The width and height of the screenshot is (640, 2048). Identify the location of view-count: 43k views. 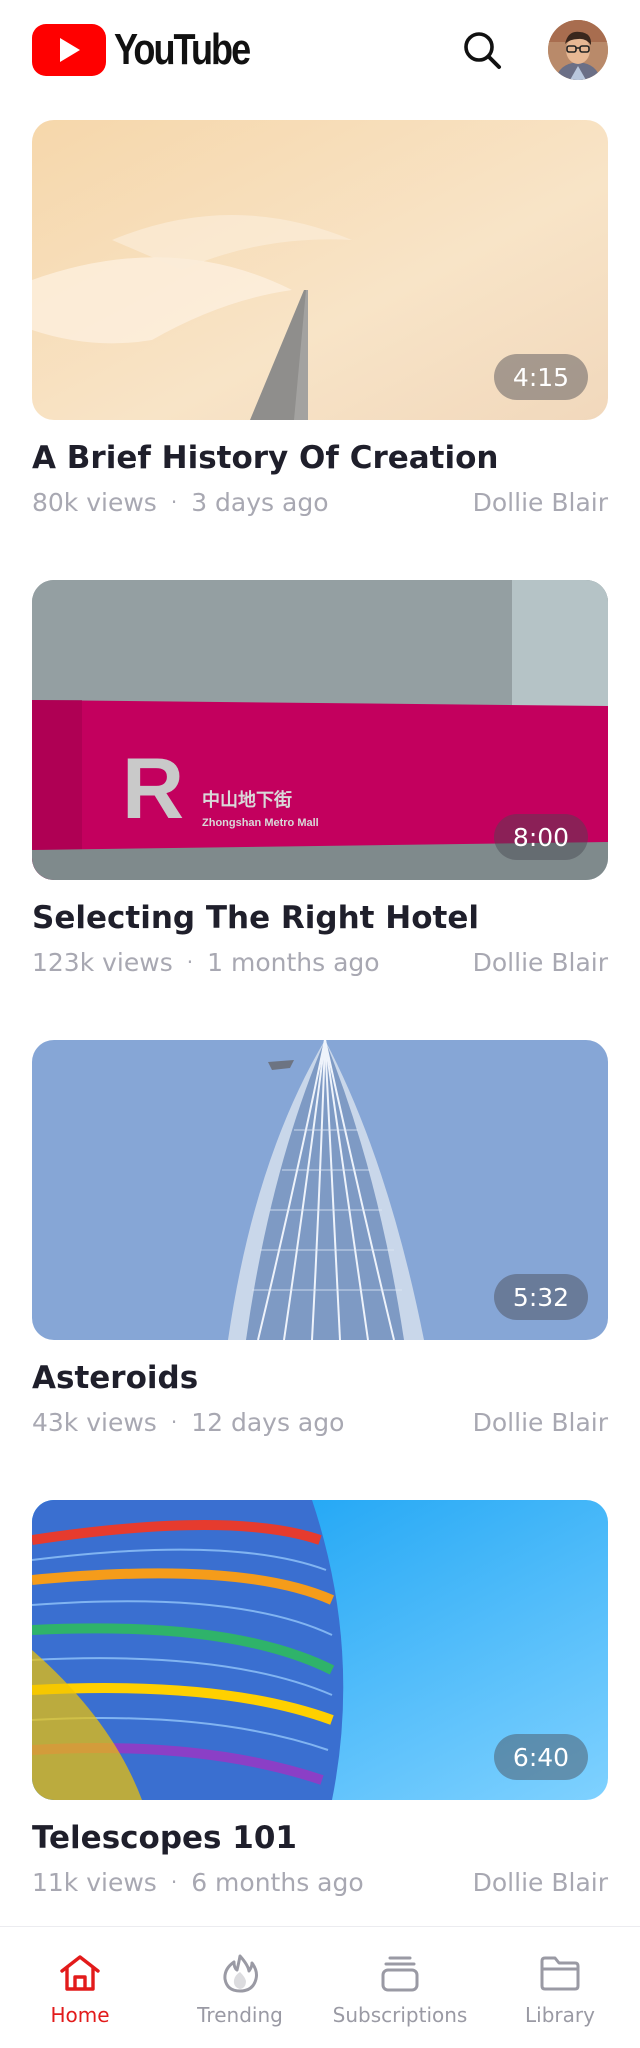
(94, 1422).